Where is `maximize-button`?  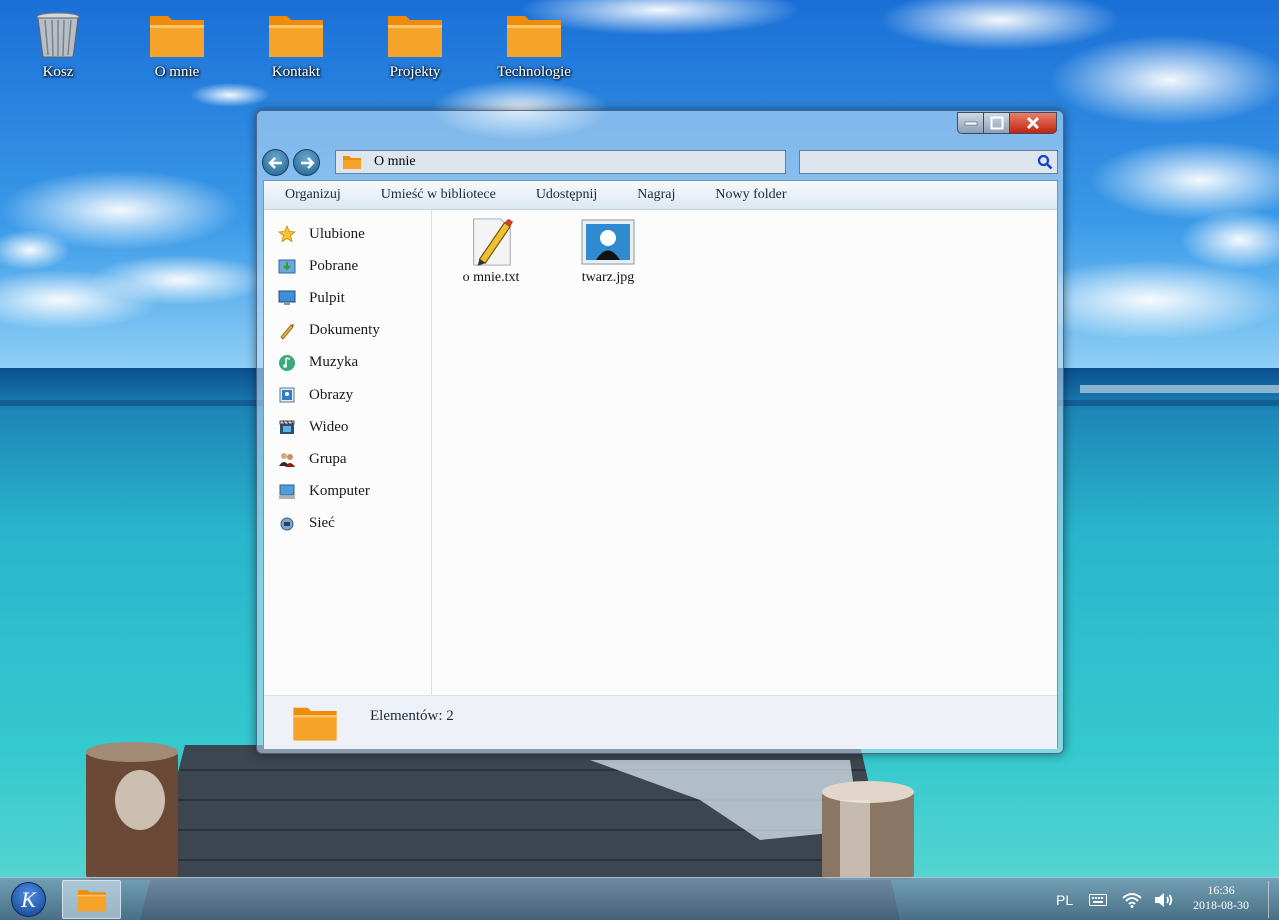
maximize-button is located at coordinates (997, 123).